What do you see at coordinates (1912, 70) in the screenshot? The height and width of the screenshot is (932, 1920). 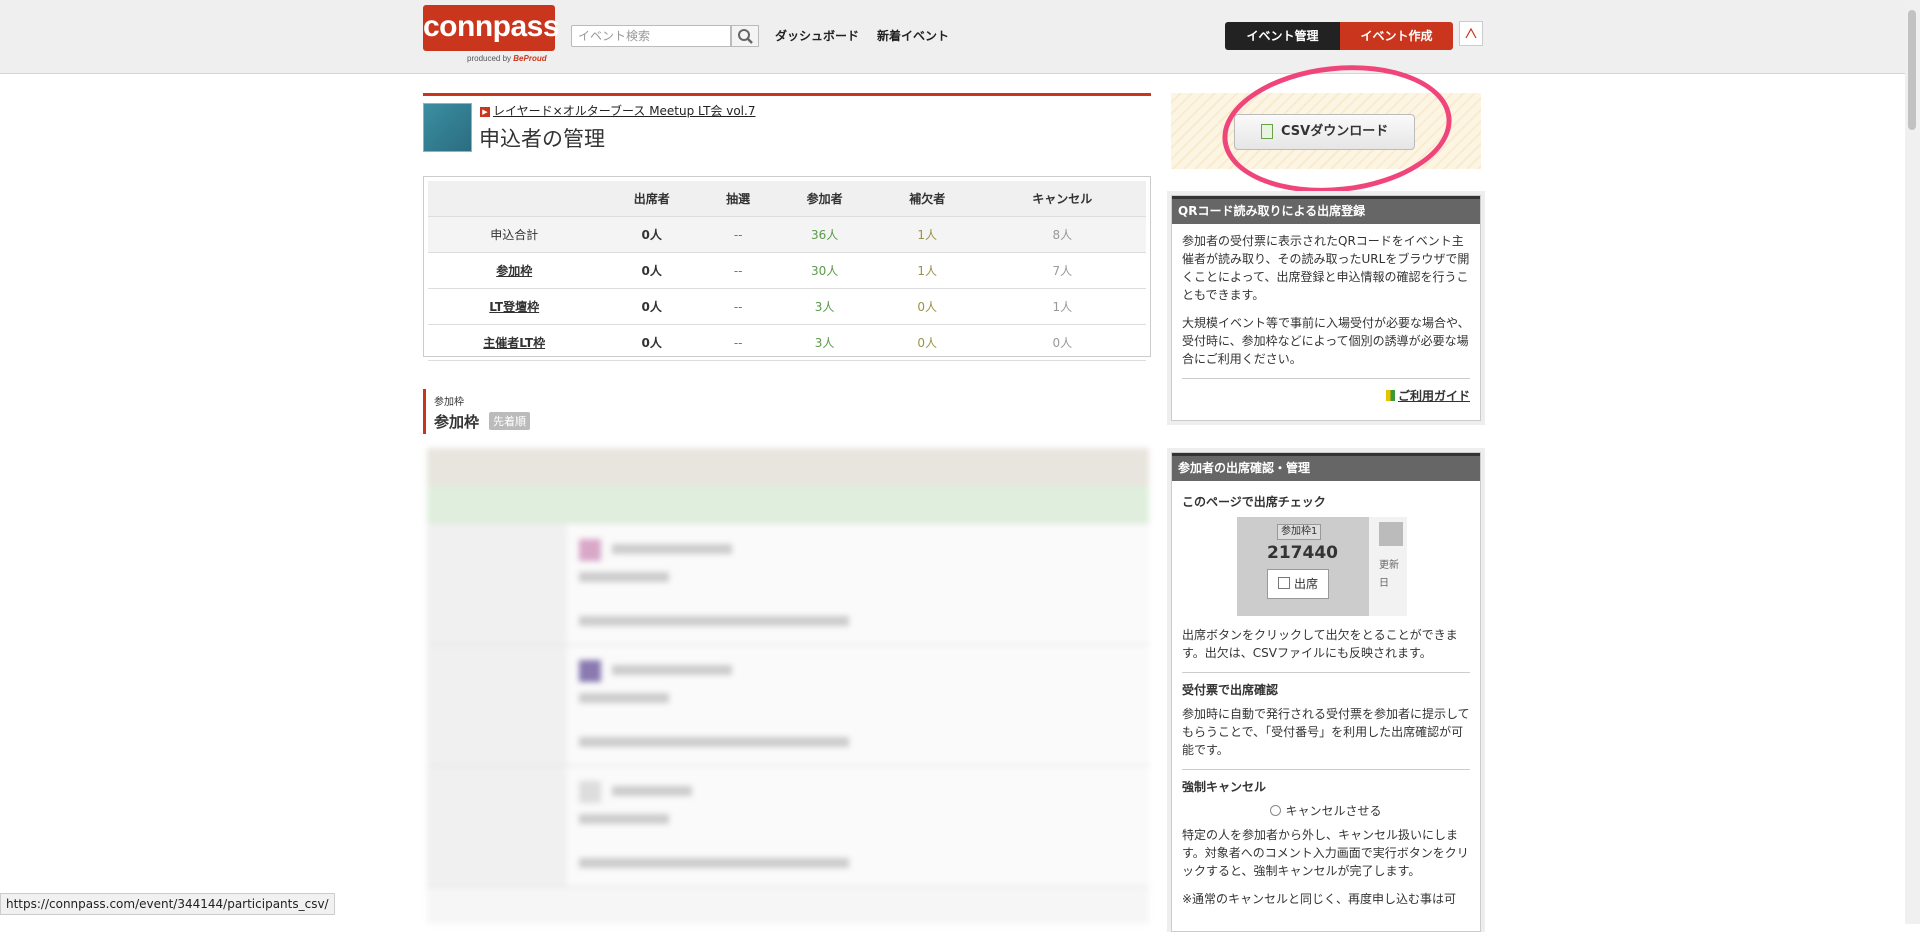 I see `scrollbar-thumb` at bounding box center [1912, 70].